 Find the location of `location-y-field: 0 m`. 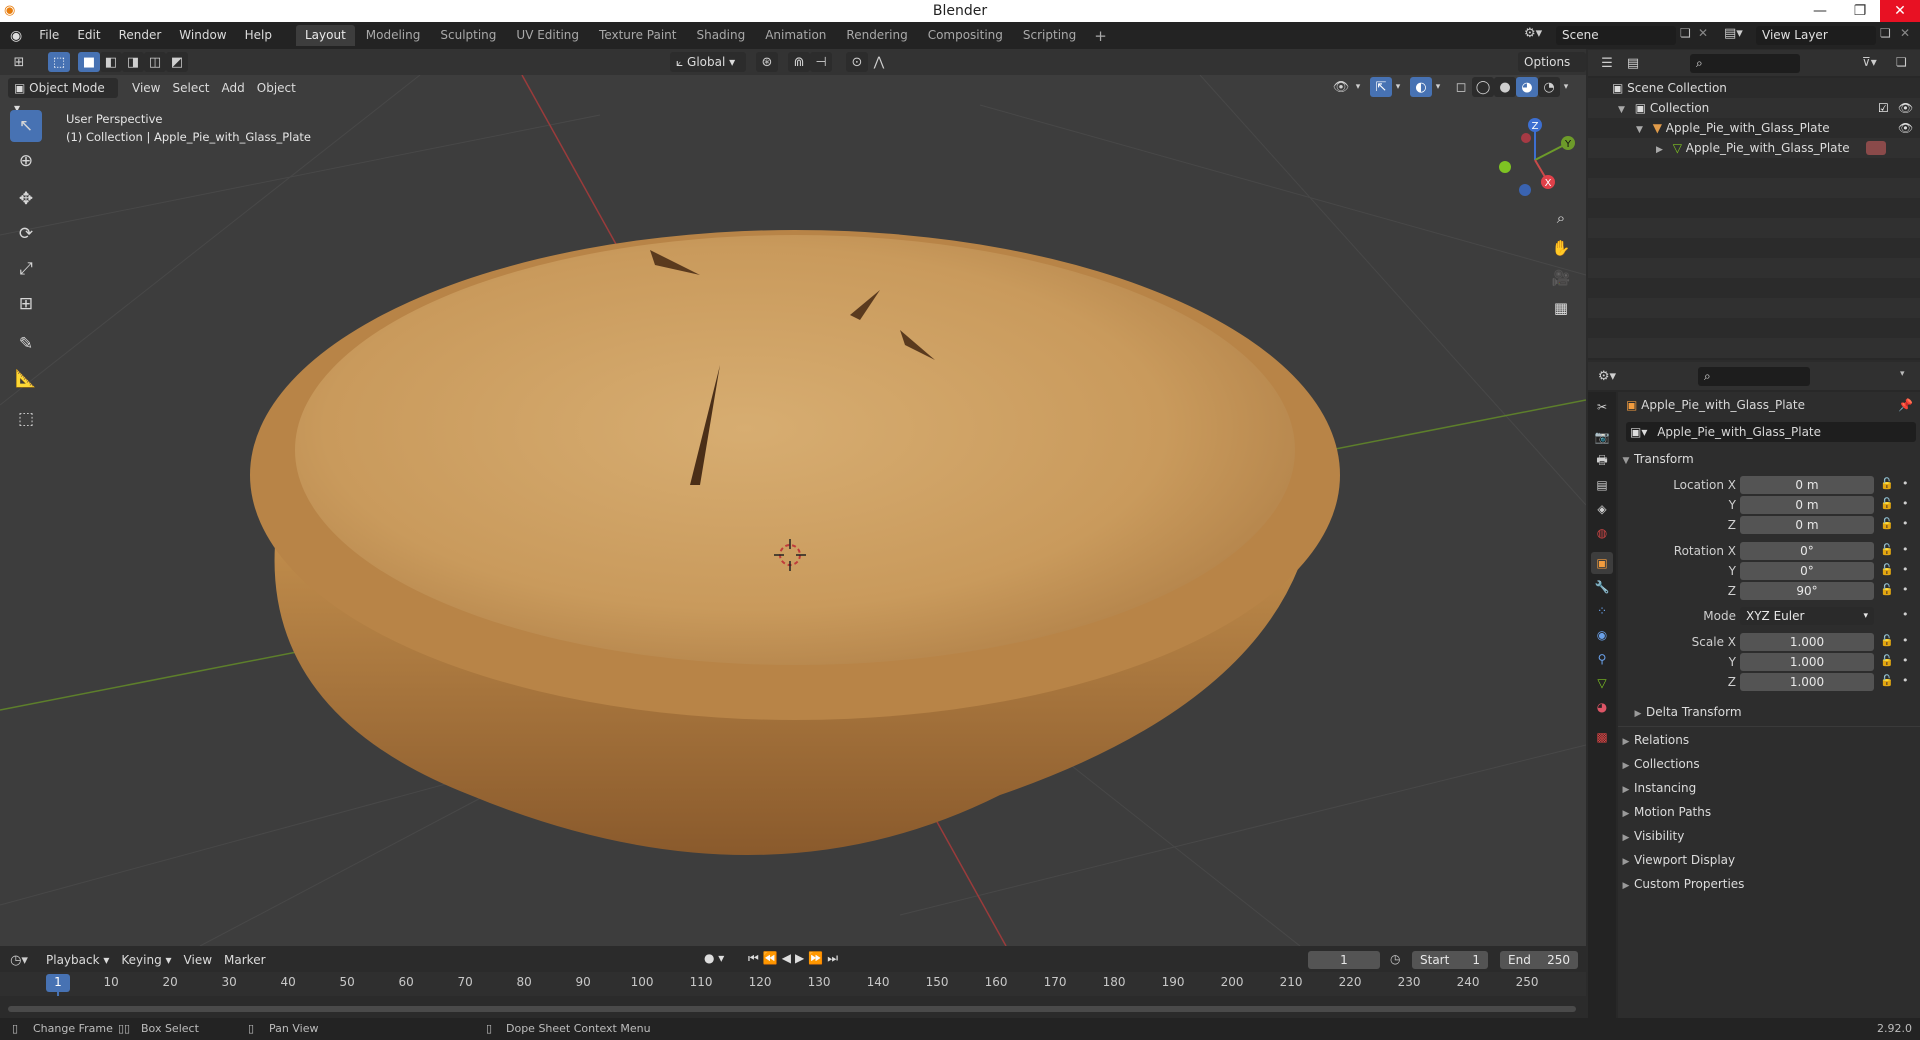

location-y-field: 0 m is located at coordinates (1807, 505).